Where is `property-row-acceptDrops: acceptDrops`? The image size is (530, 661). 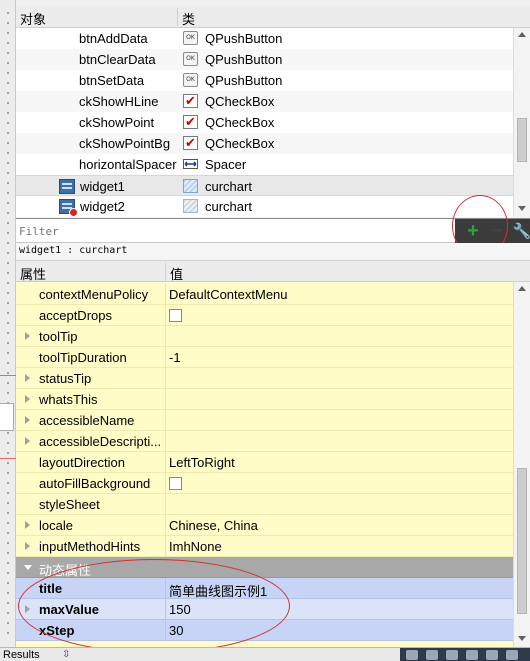 property-row-acceptDrops: acceptDrops is located at coordinates (264, 315).